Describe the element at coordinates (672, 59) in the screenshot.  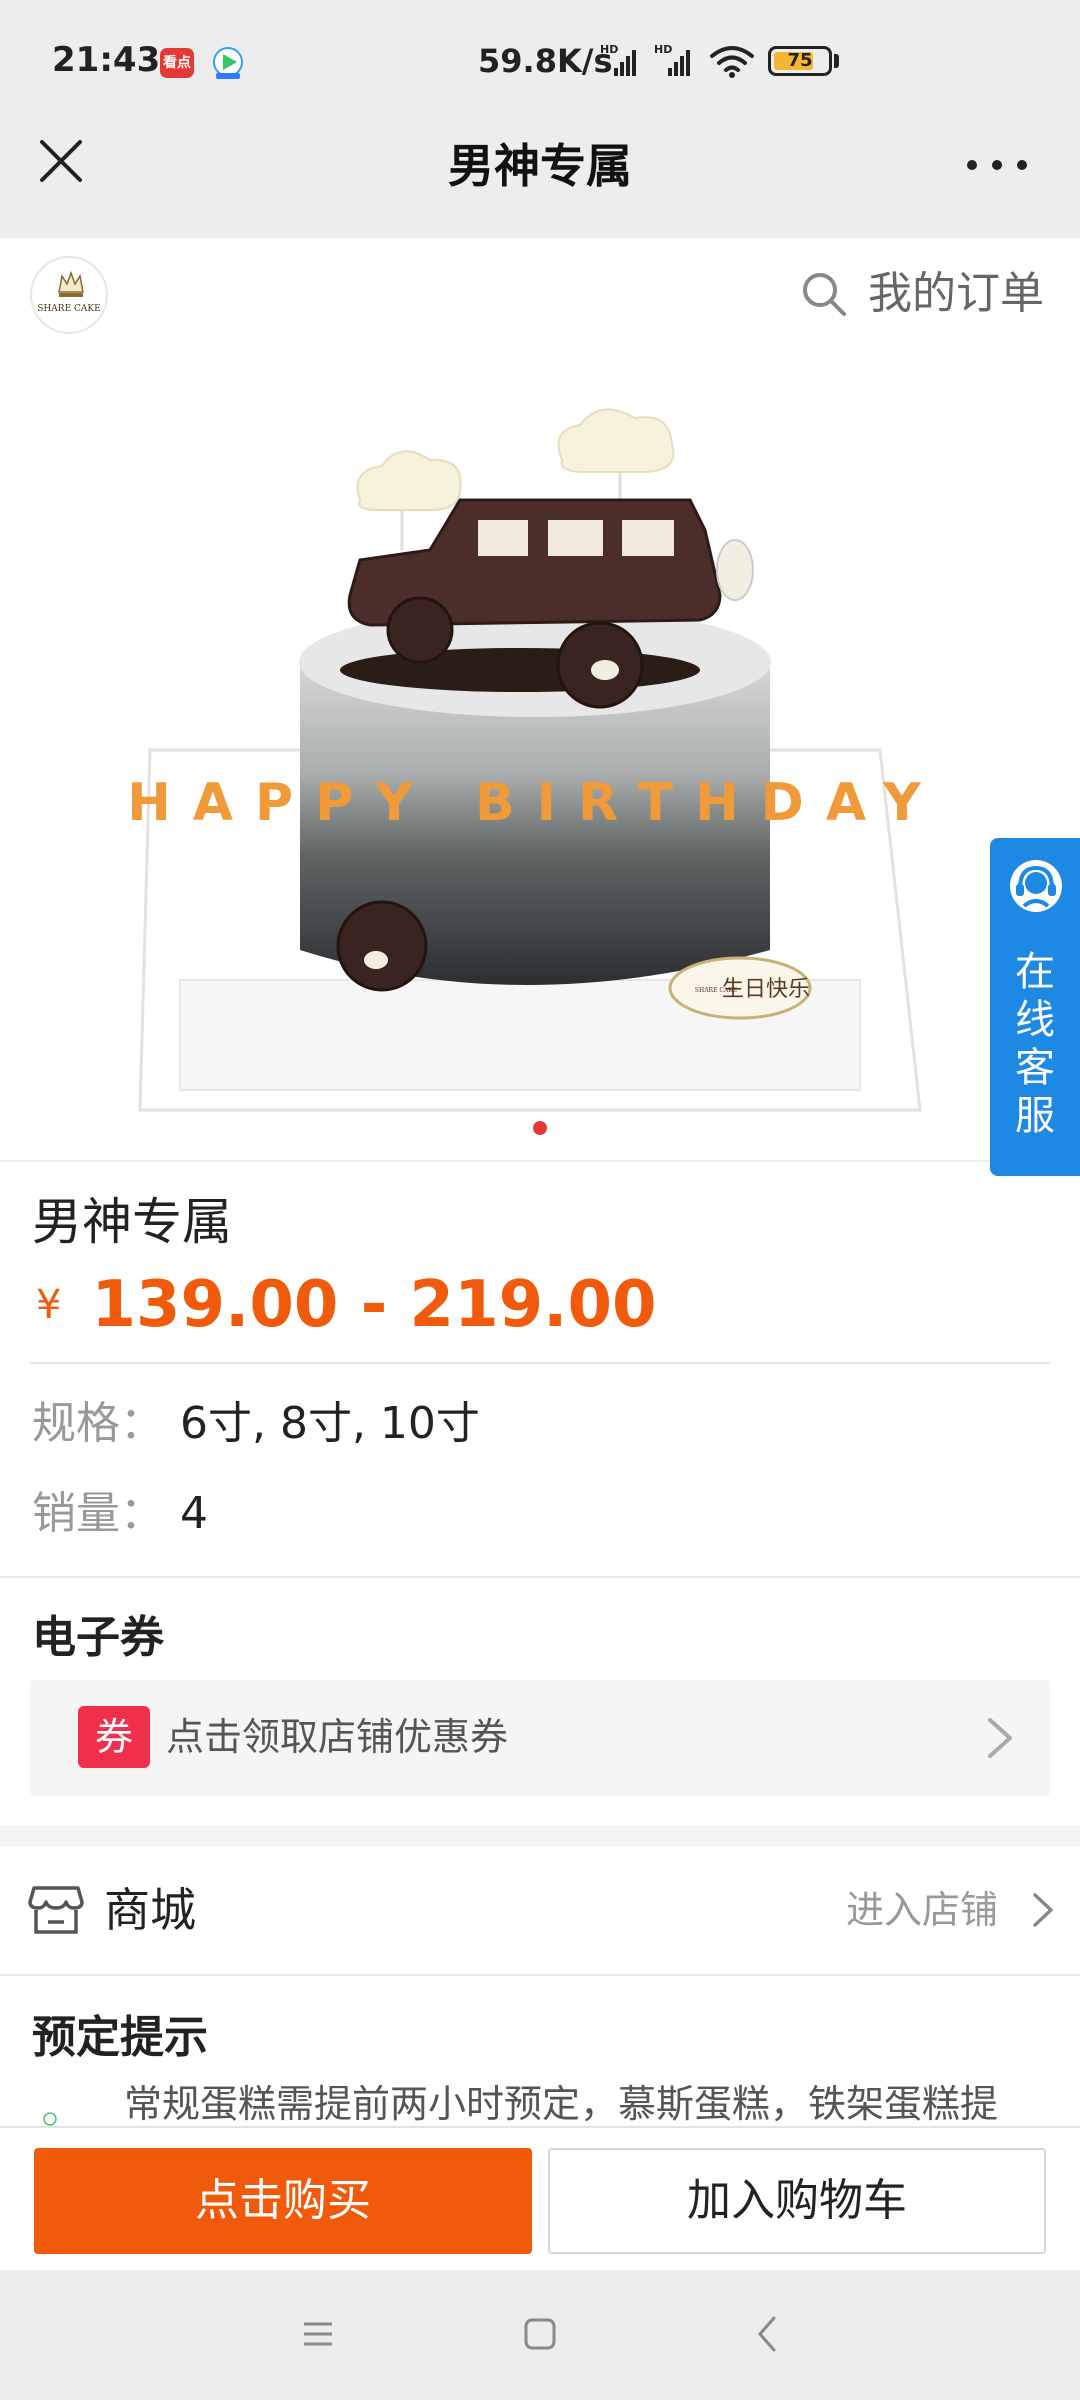
I see `signal-hd-icon-2: HD` at that location.